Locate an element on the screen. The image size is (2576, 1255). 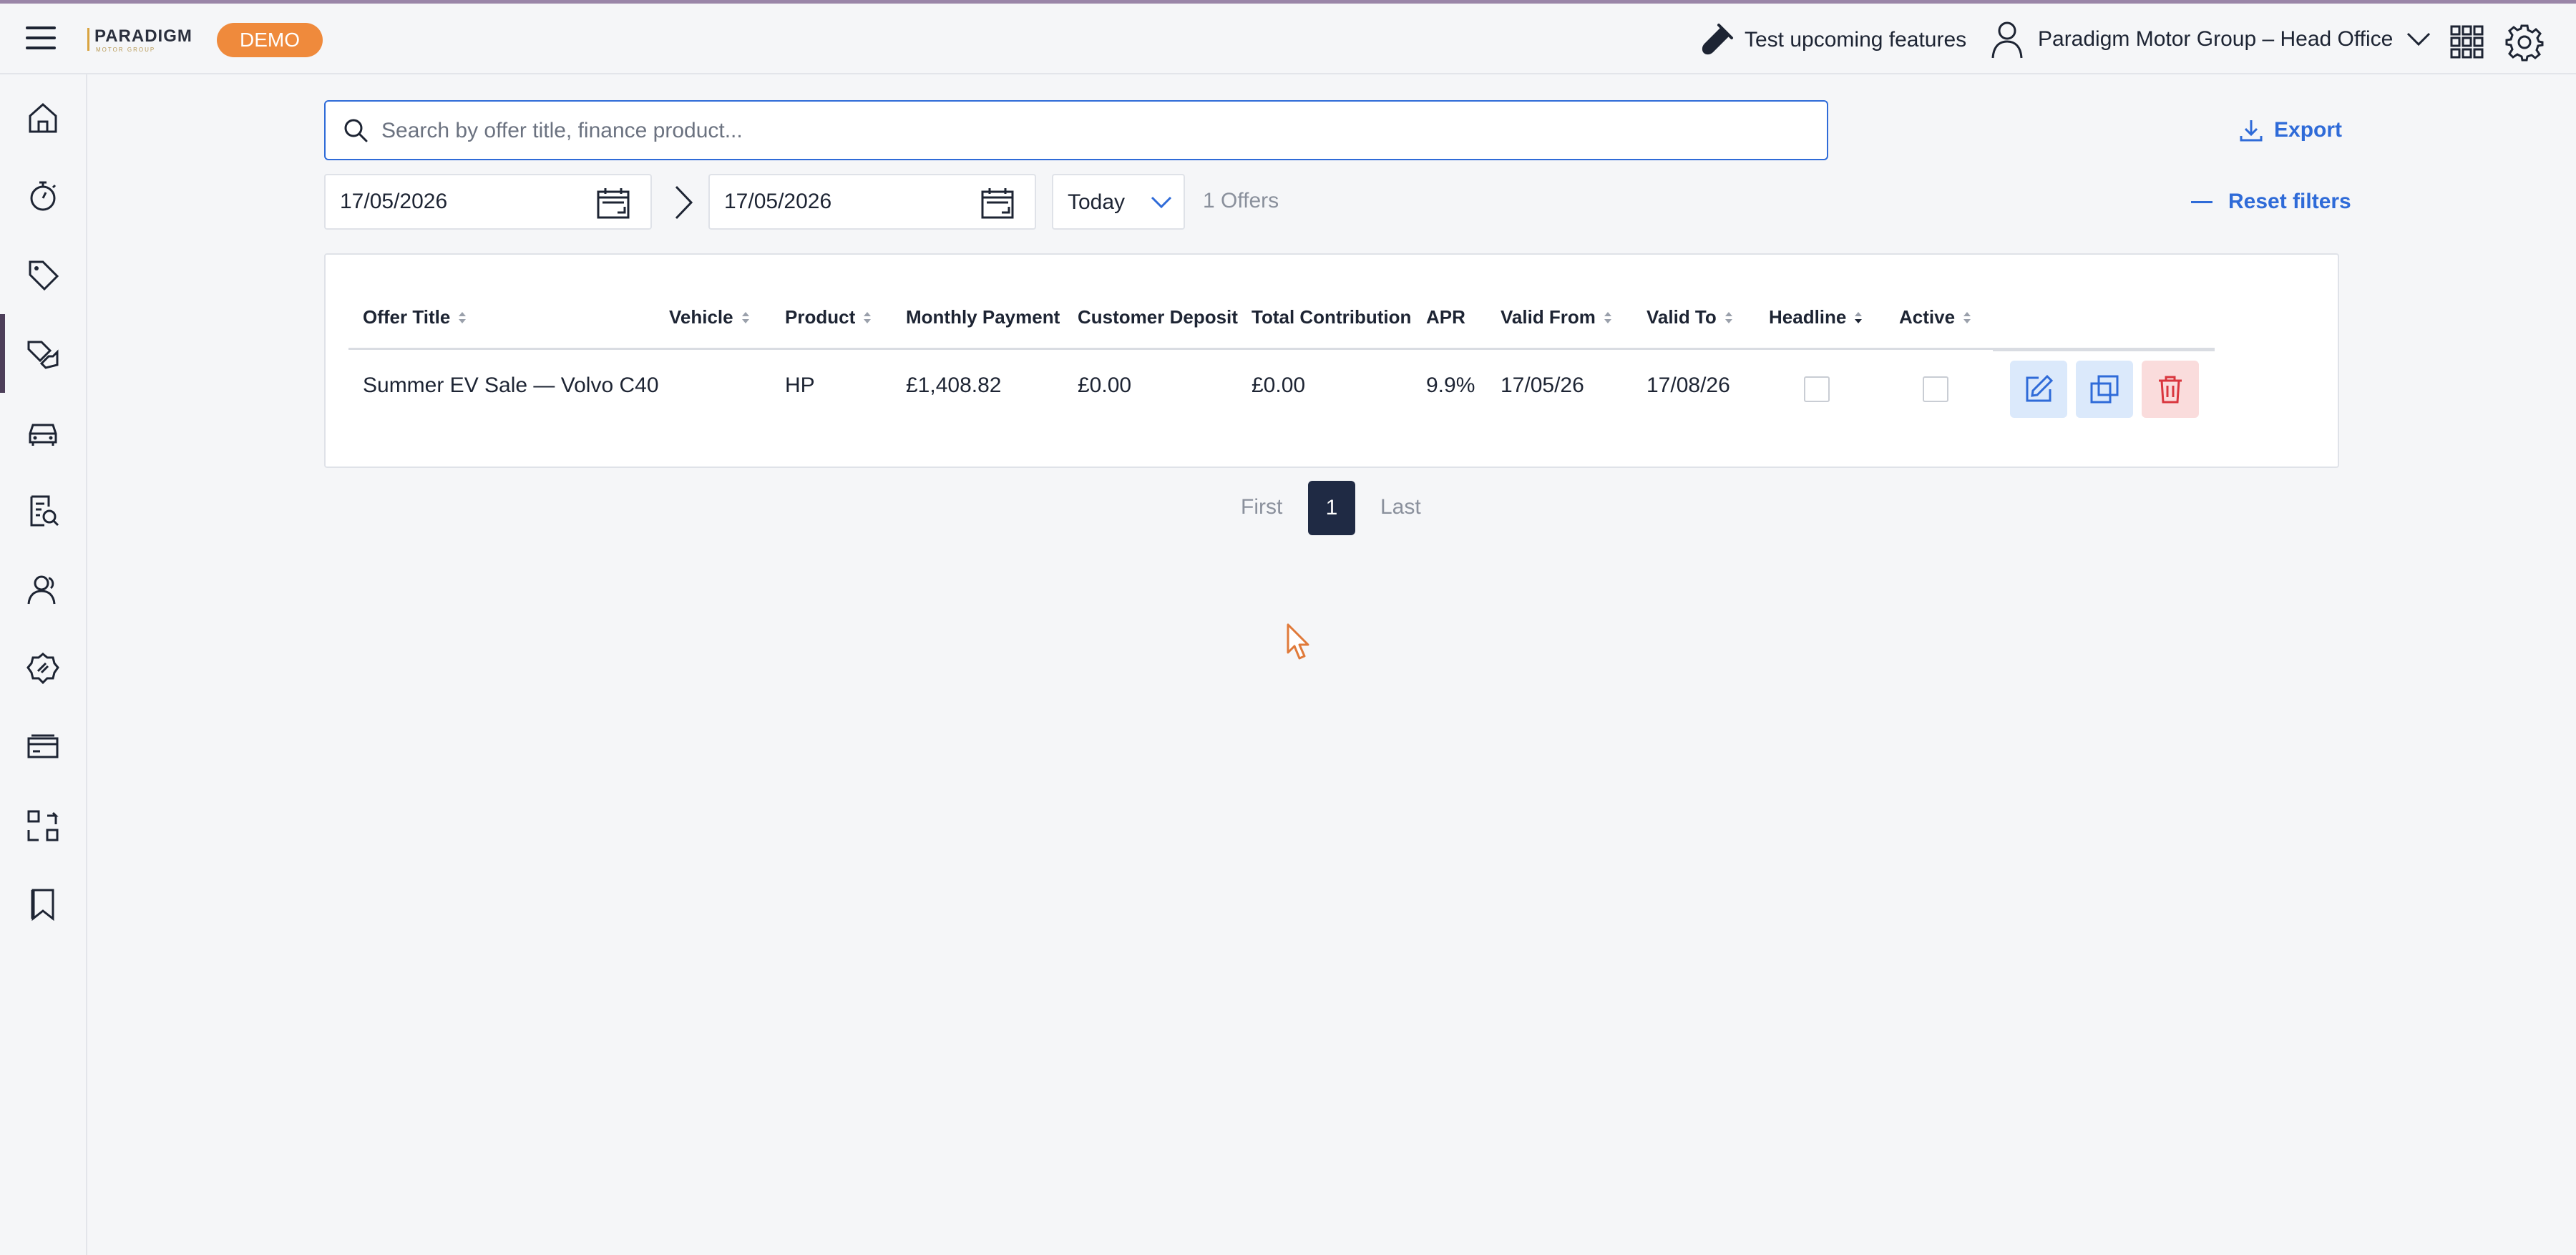
chevron-right-icon is located at coordinates (684, 203).